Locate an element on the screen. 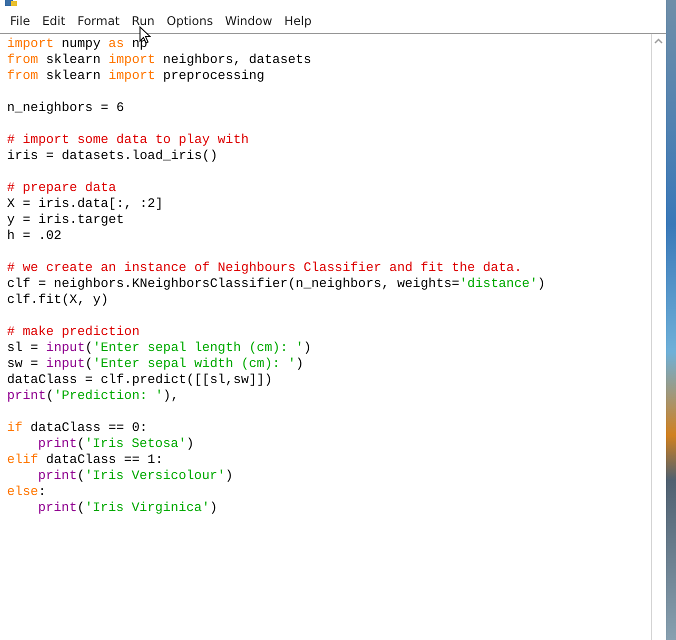 This screenshot has height=640, width=676. code-line: # prepare data is located at coordinates (61, 188).